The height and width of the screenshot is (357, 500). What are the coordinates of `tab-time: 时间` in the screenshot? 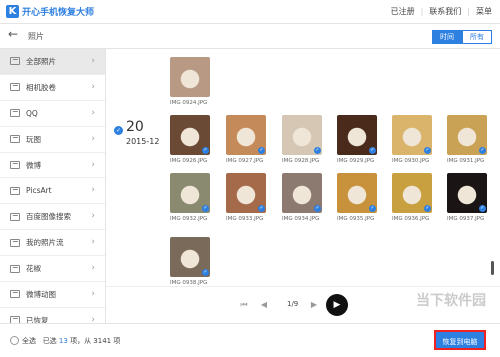 It's located at (447, 37).